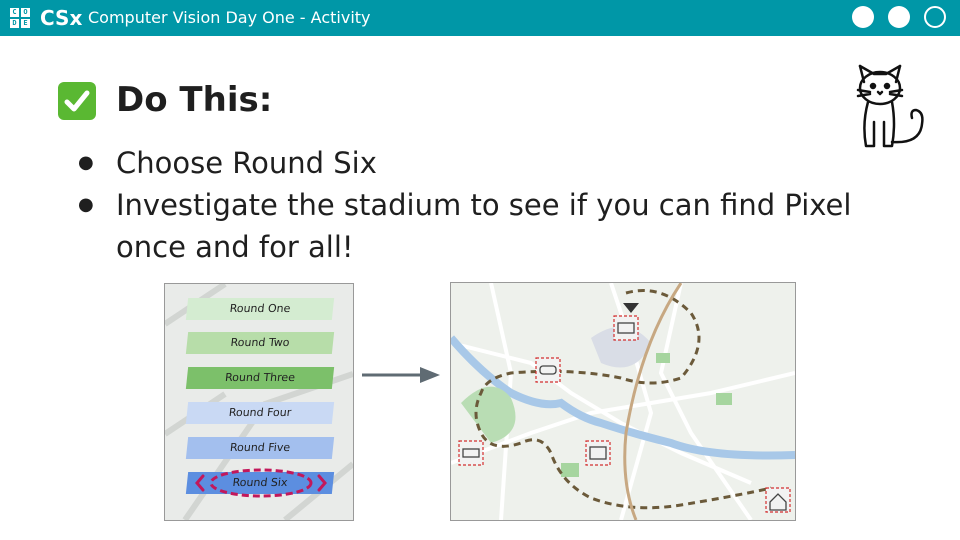 Image resolution: width=960 pixels, height=540 pixels. Describe the element at coordinates (260, 448) in the screenshot. I see `round-five-button: Round Five` at that location.